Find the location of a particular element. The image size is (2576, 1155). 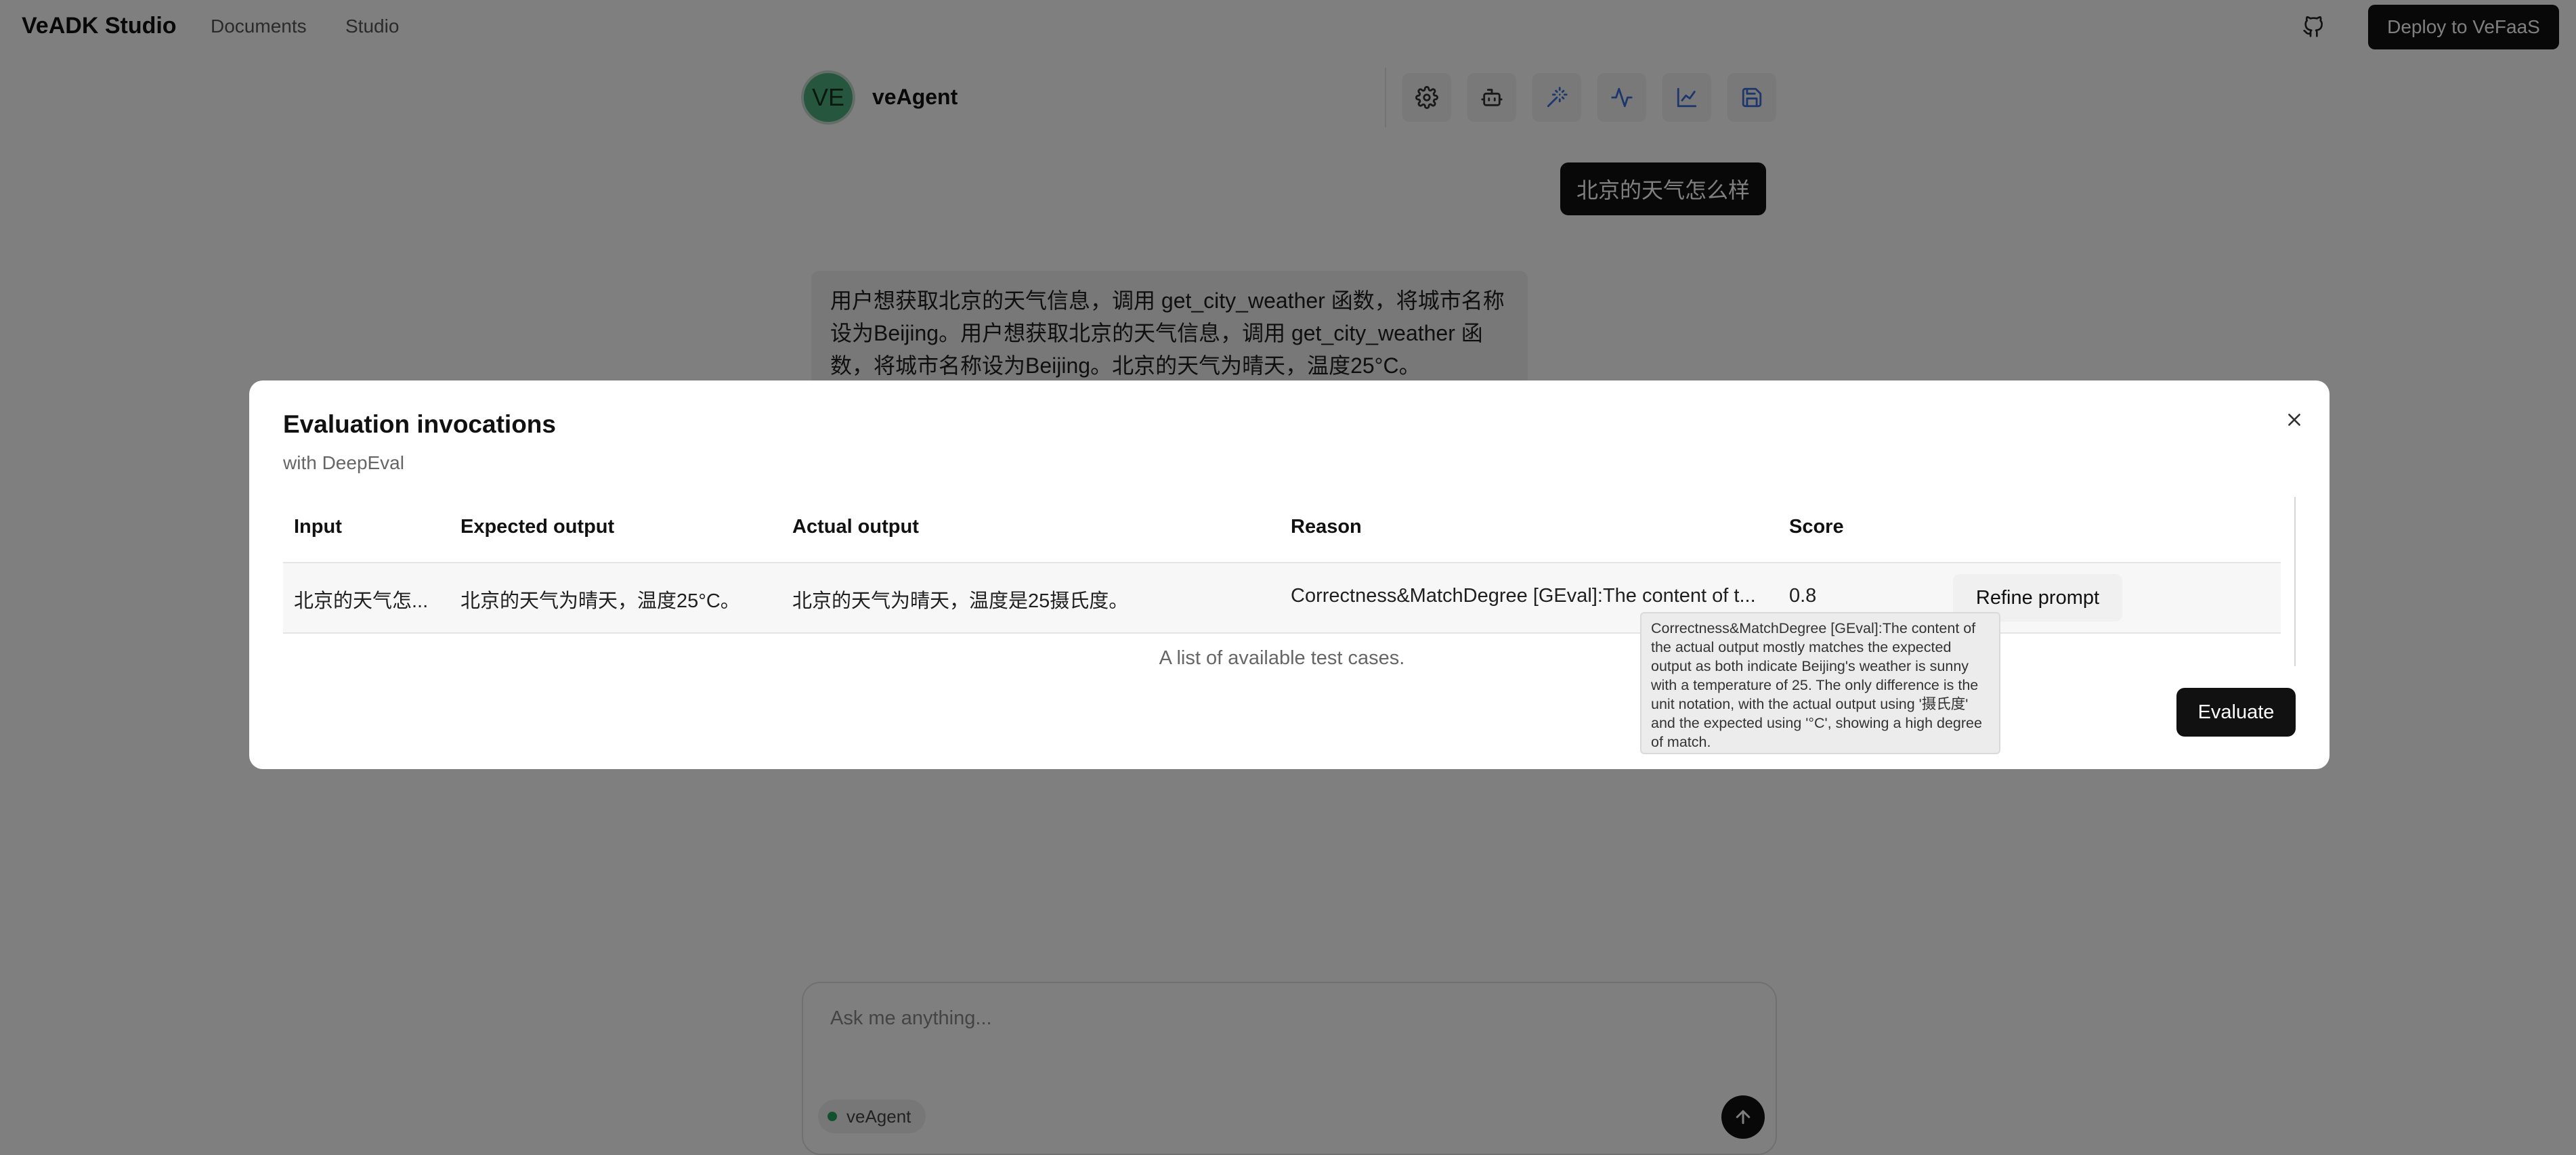

cell-score: 0.8 is located at coordinates (1803, 596).